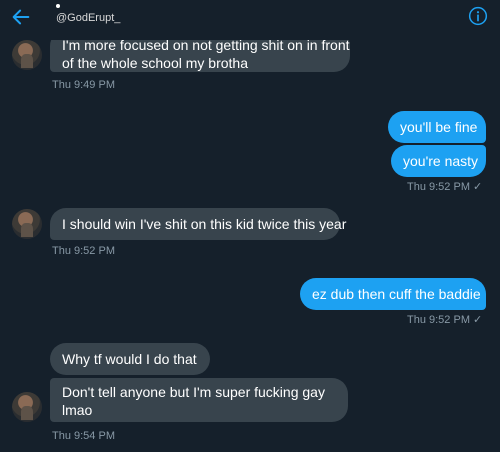 Image resolution: width=500 pixels, height=452 pixels. I want to click on message-text: lmao, so click(77, 410).